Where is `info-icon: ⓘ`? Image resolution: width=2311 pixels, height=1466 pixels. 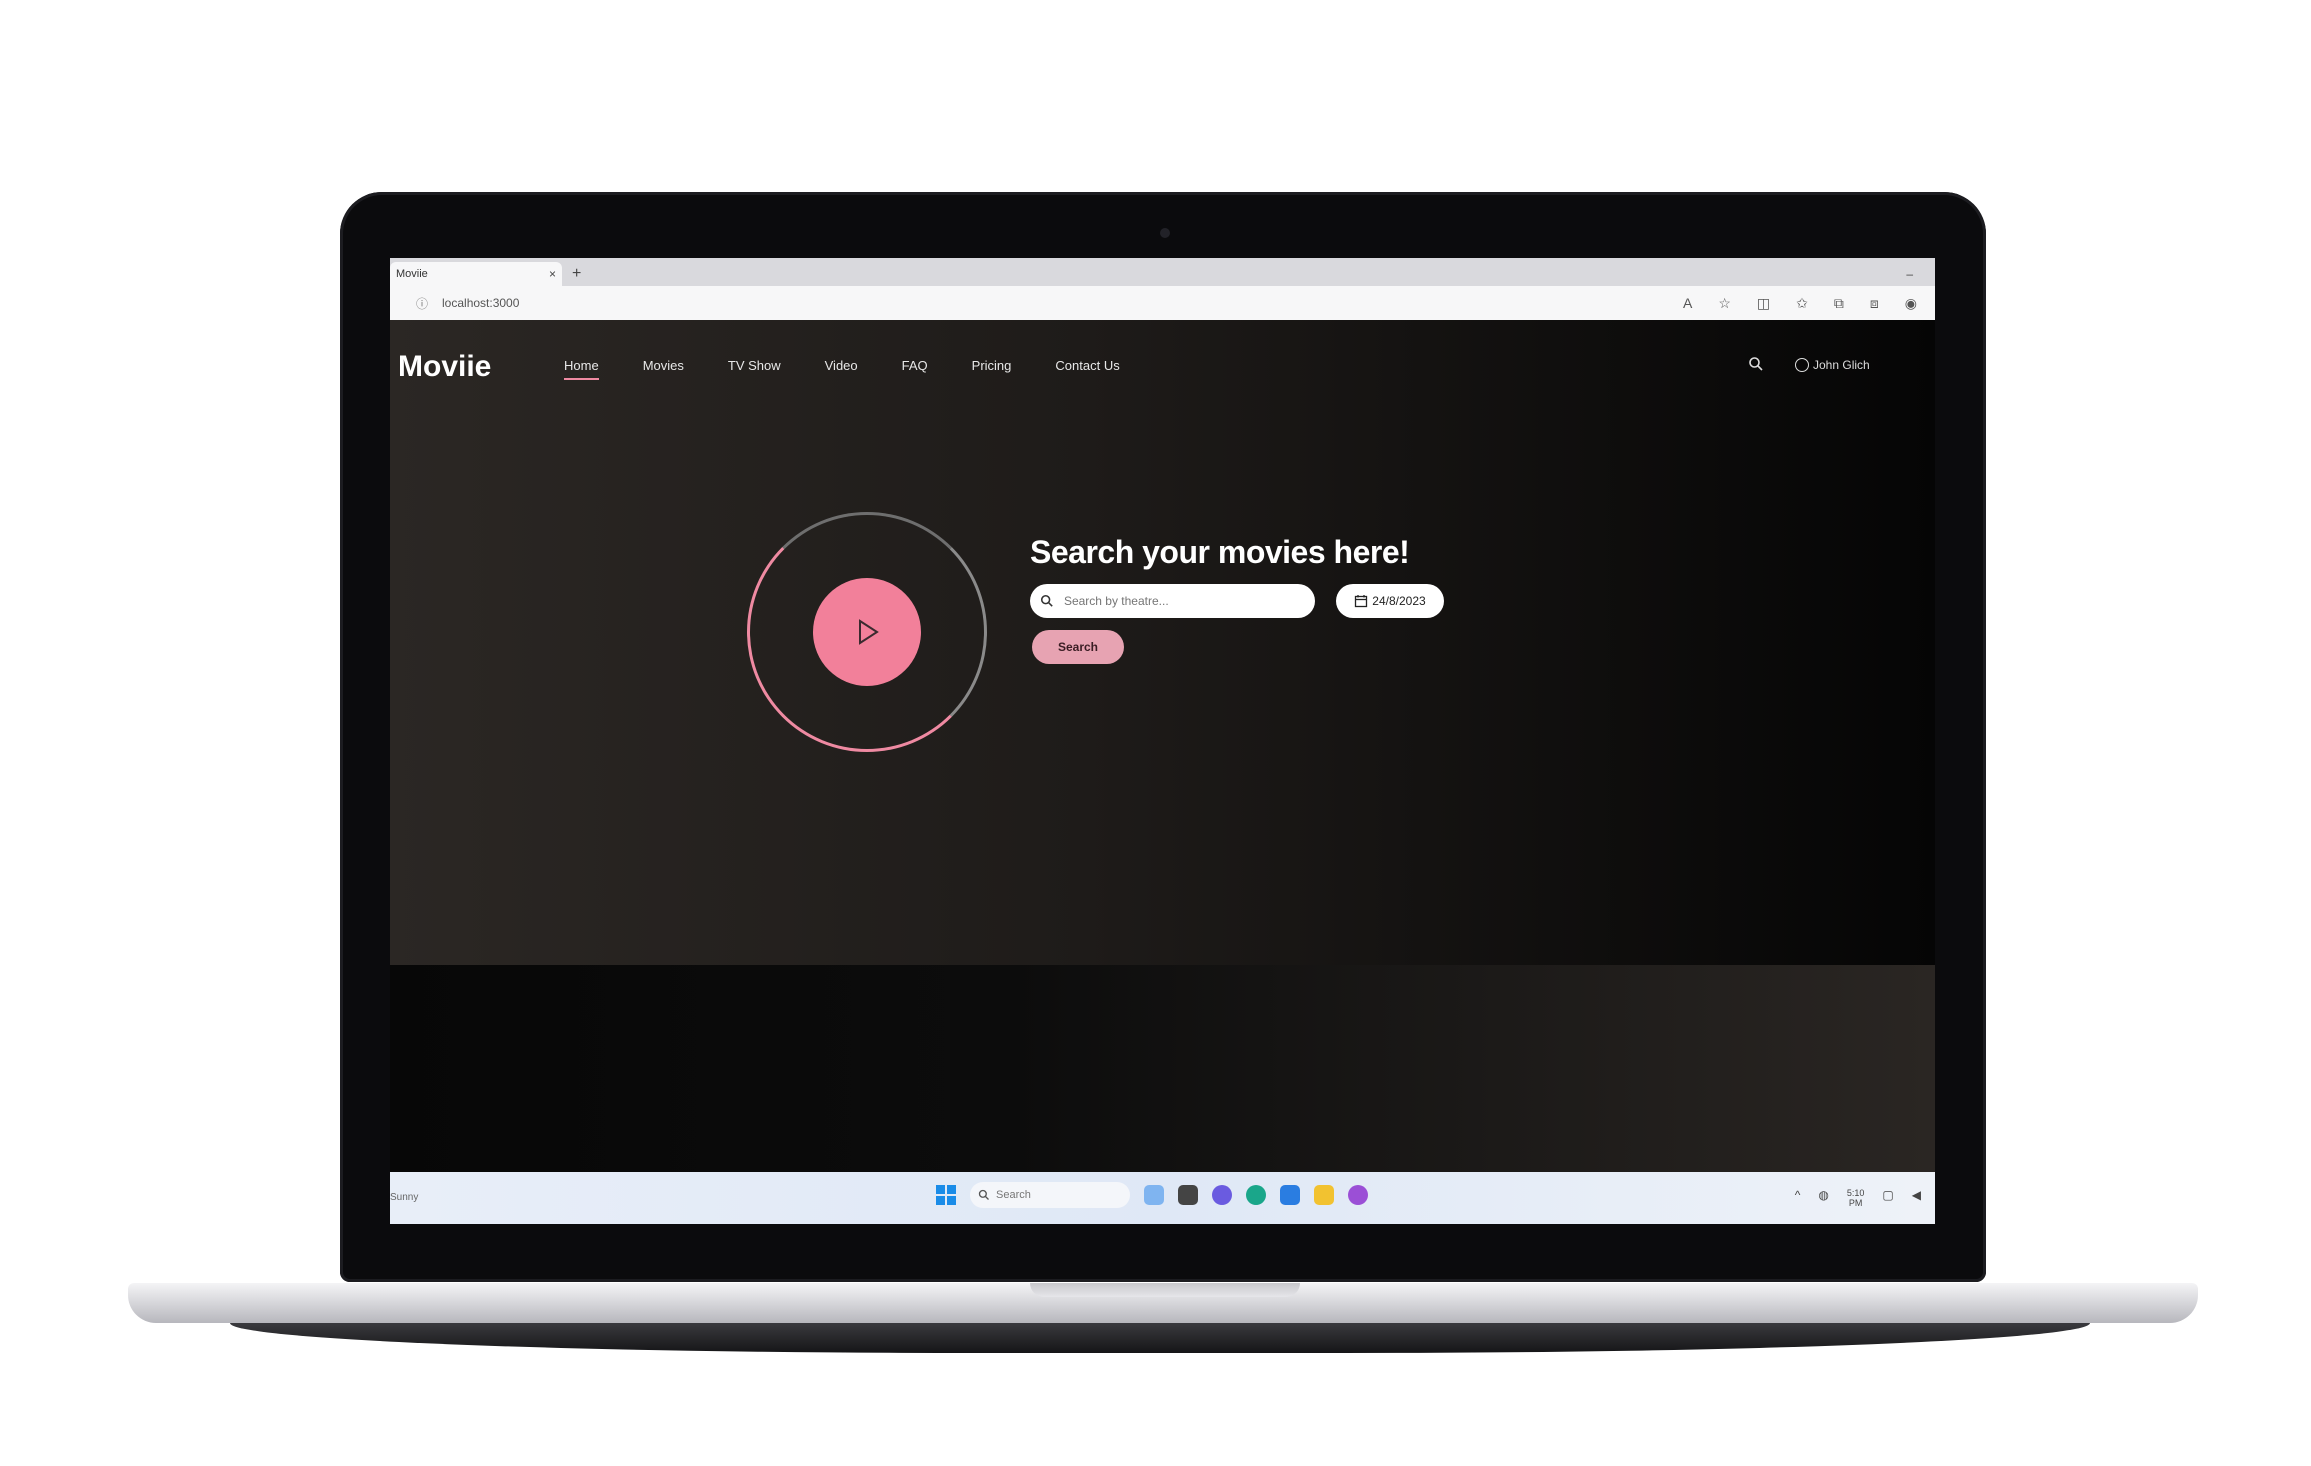 info-icon: ⓘ is located at coordinates (422, 303).